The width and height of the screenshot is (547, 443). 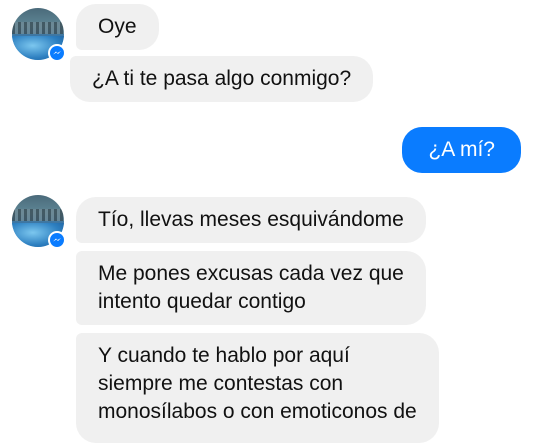 What do you see at coordinates (461, 150) in the screenshot?
I see `outgoing-message: ¿A mí?` at bounding box center [461, 150].